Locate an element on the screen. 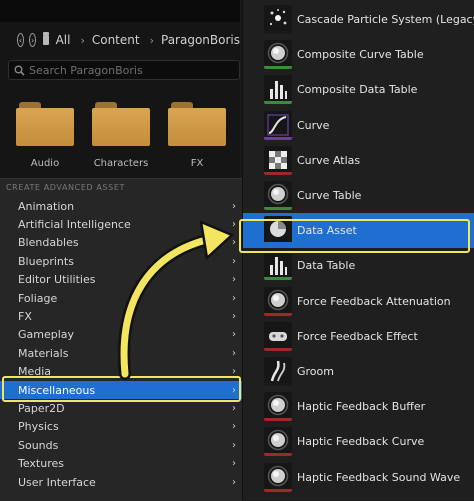 Image resolution: width=474 pixels, height=501 pixels. asset-label: Force Feedback Attenuation is located at coordinates (374, 301).